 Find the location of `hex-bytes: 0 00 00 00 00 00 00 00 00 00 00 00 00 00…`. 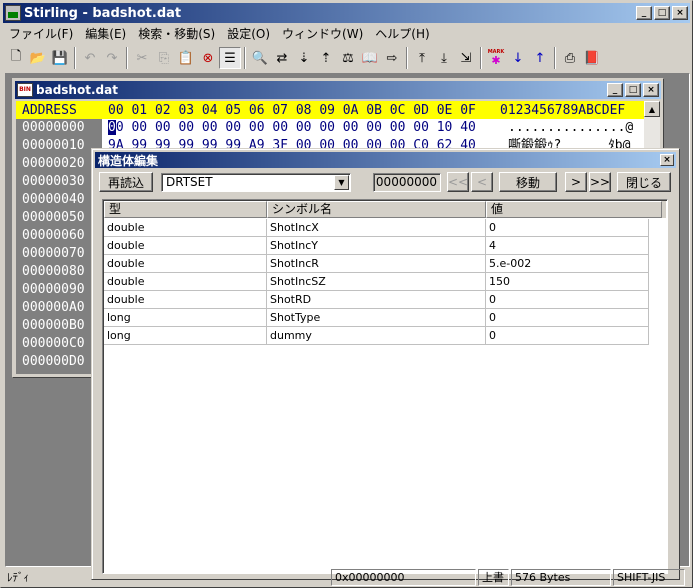

hex-bytes: 0 00 00 00 00 00 00 00 00 00 00 00 00 00… is located at coordinates (295, 127).